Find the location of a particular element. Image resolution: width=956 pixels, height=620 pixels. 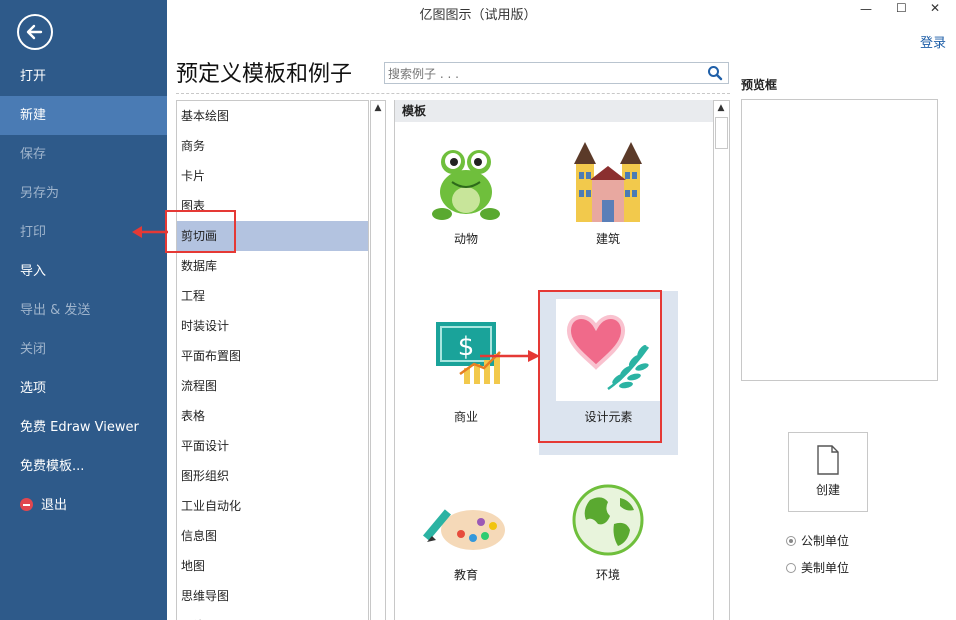

category-item: 地图 is located at coordinates (272, 566).